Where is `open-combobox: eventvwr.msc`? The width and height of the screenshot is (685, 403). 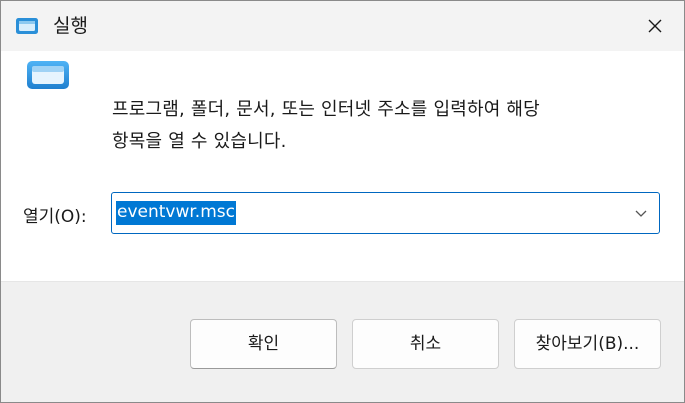
open-combobox: eventvwr.msc is located at coordinates (385, 213).